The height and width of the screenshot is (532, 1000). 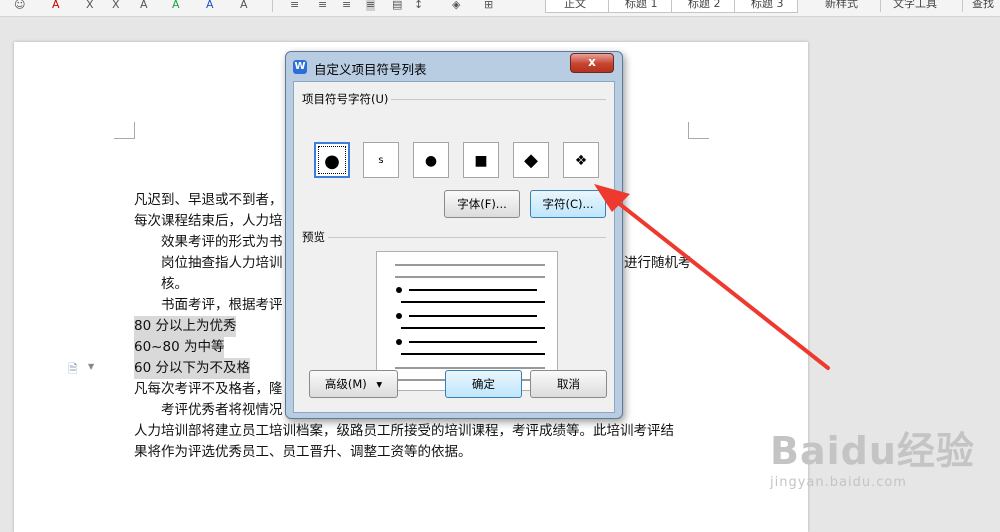 I want to click on watermark-url: jingyan.baidu.com, so click(x=838, y=482).